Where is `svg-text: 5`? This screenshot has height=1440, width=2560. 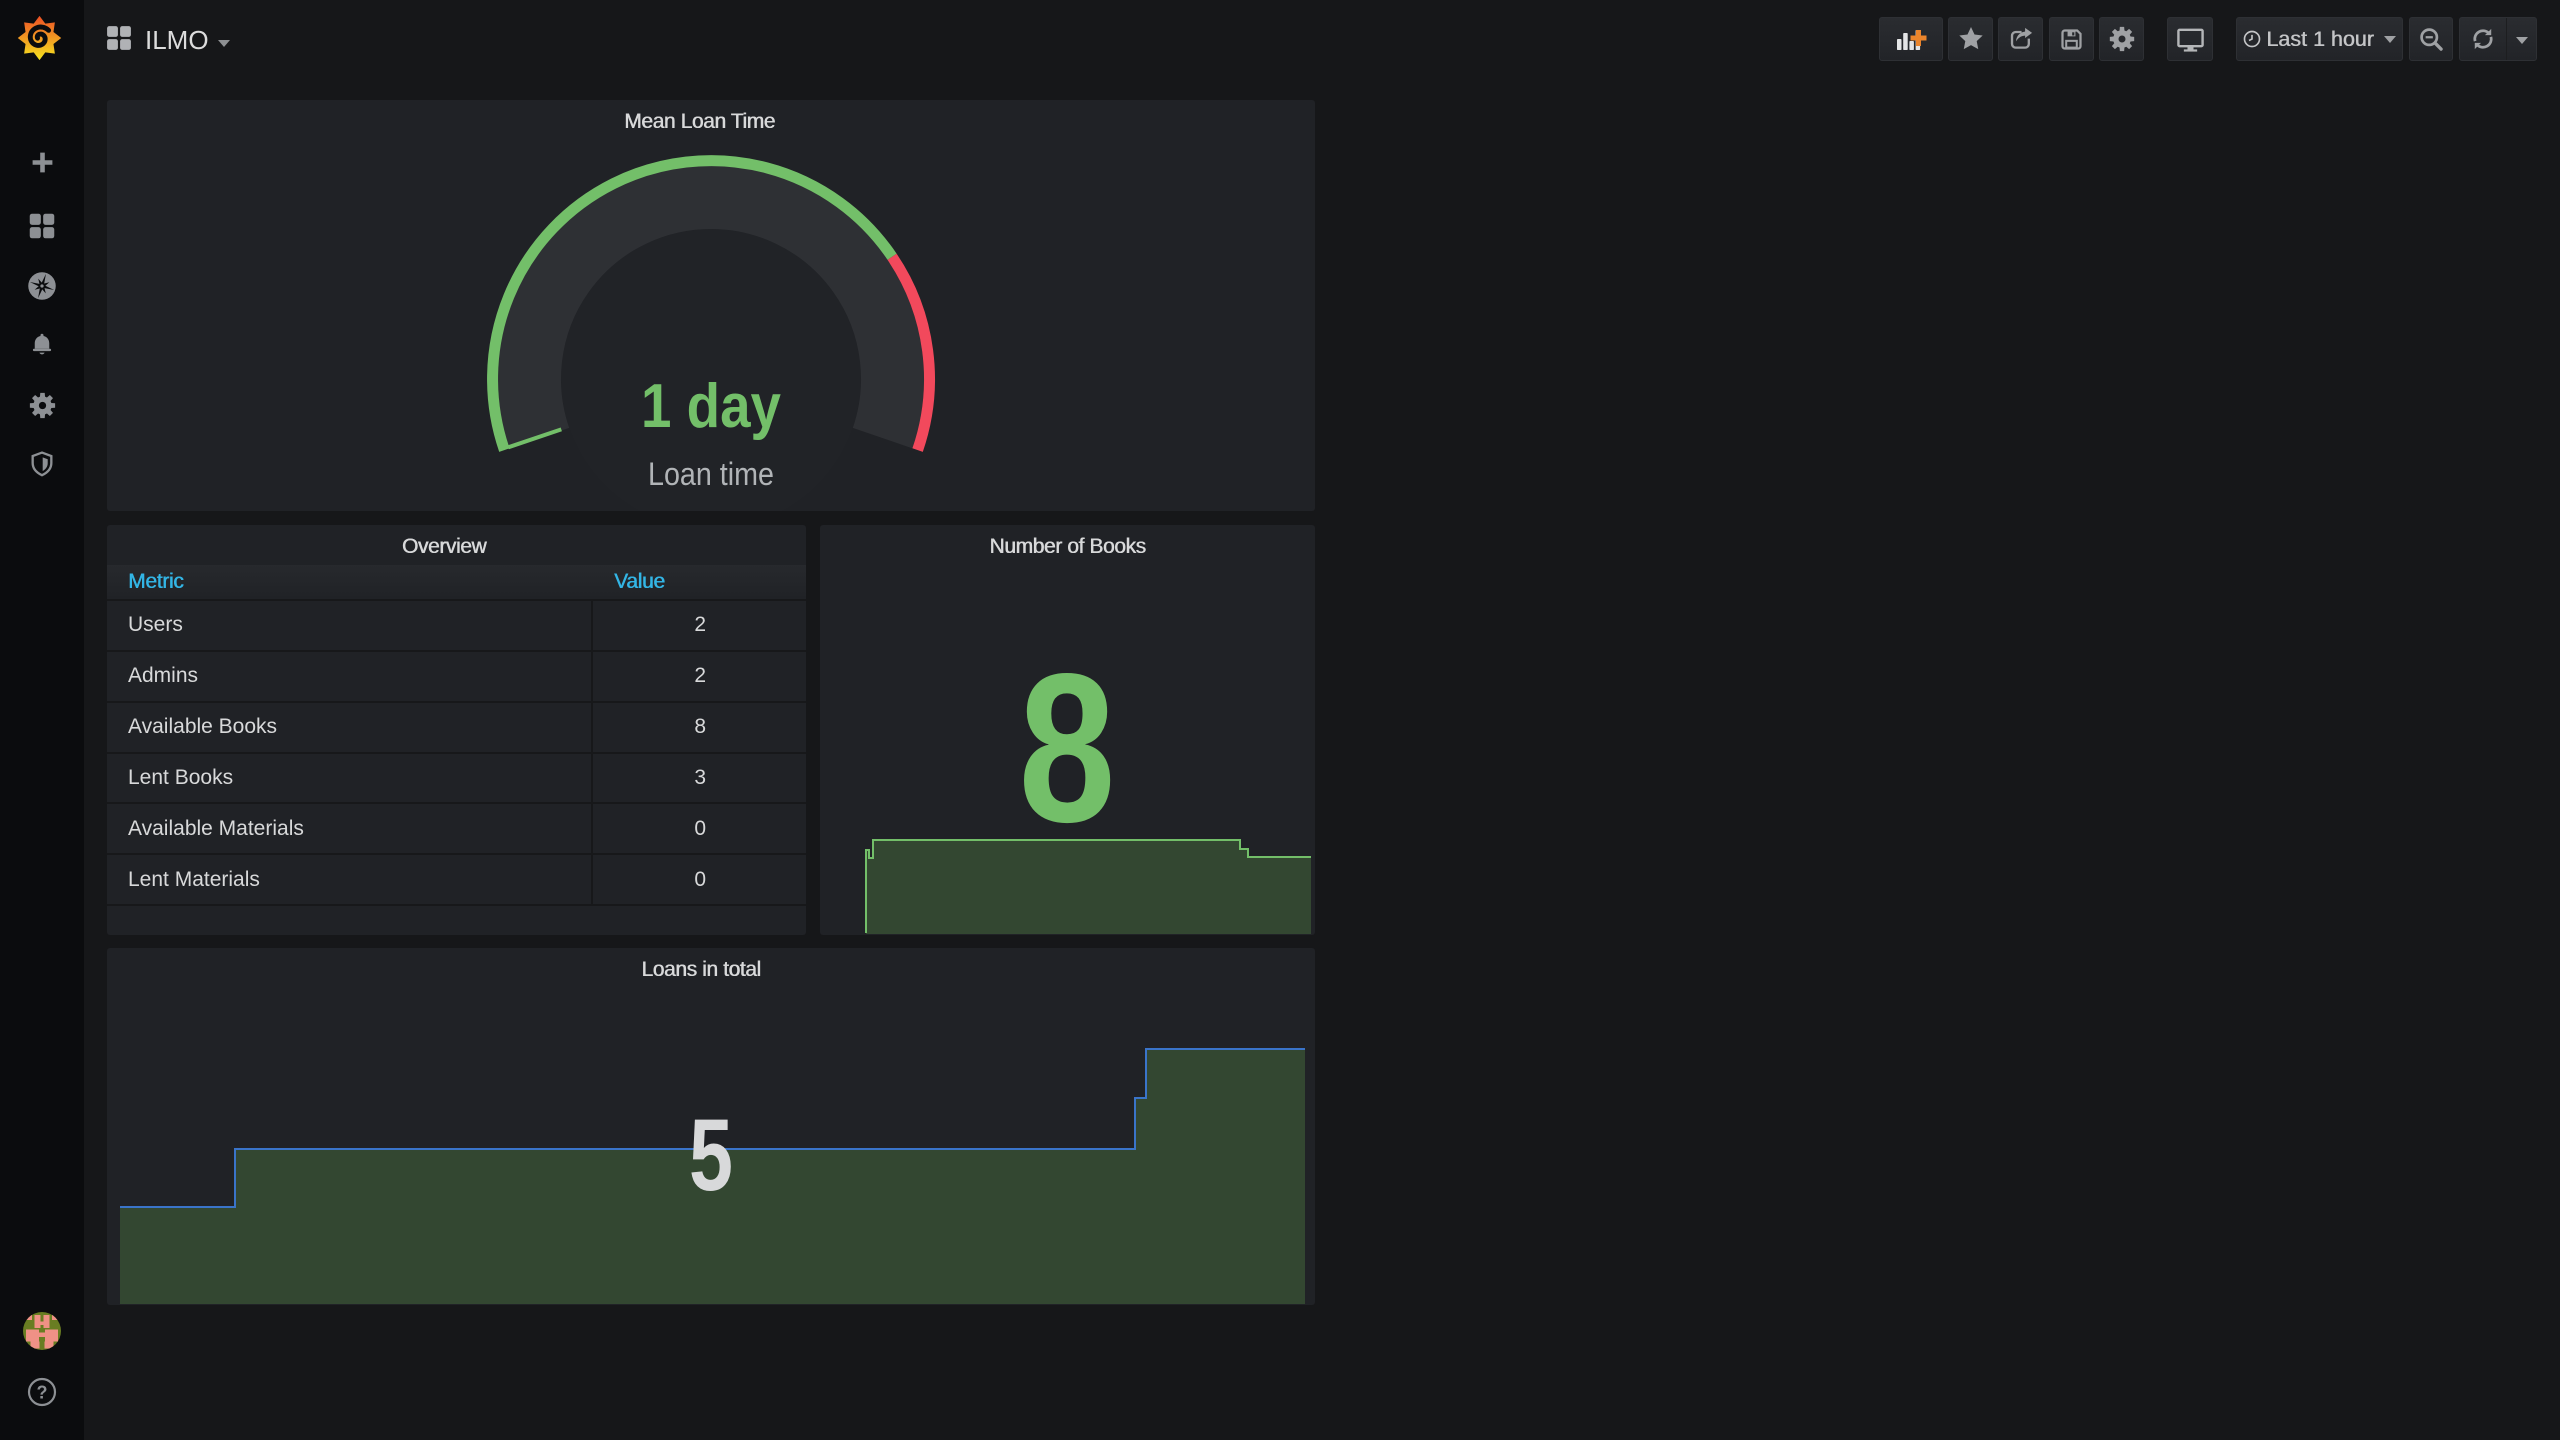 svg-text: 5 is located at coordinates (711, 1155).